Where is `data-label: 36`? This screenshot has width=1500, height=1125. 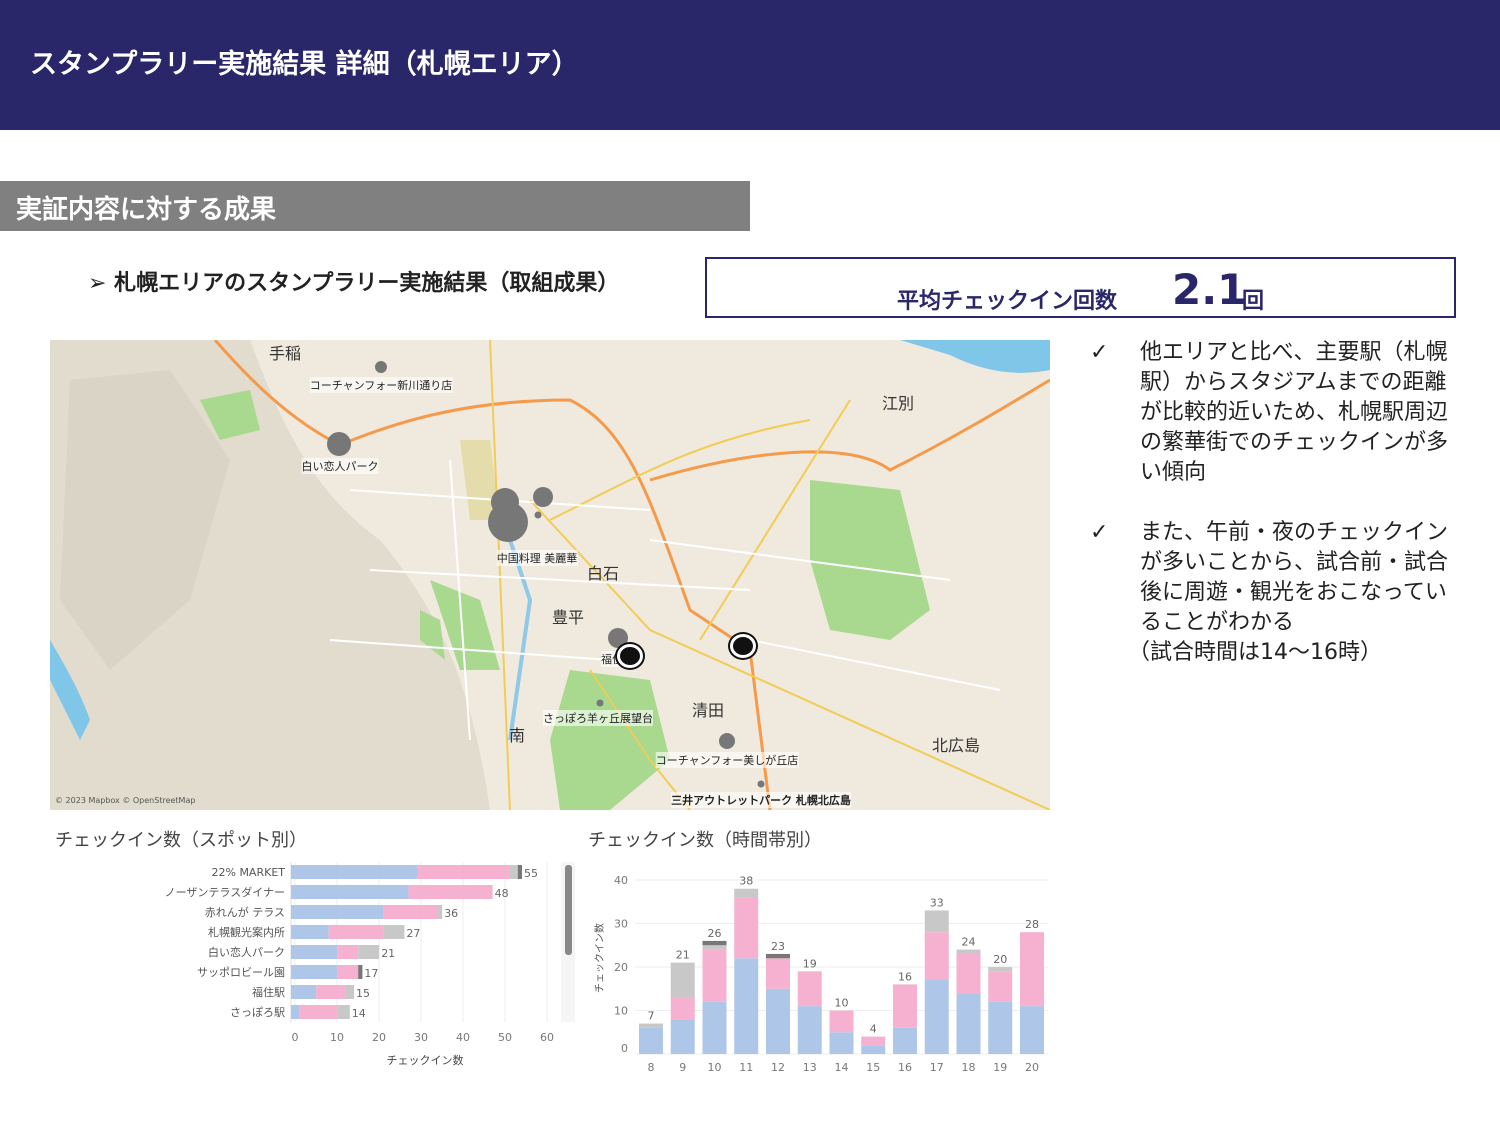 data-label: 36 is located at coordinates (451, 913).